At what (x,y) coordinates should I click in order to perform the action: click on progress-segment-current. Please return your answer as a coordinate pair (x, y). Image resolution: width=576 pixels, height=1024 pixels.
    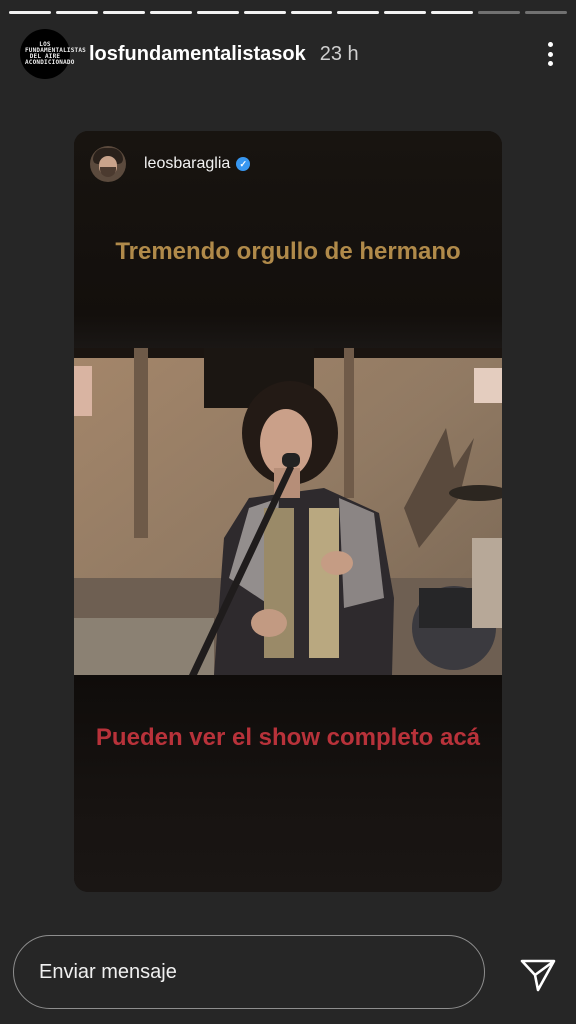
    Looking at the image, I should click on (452, 12).